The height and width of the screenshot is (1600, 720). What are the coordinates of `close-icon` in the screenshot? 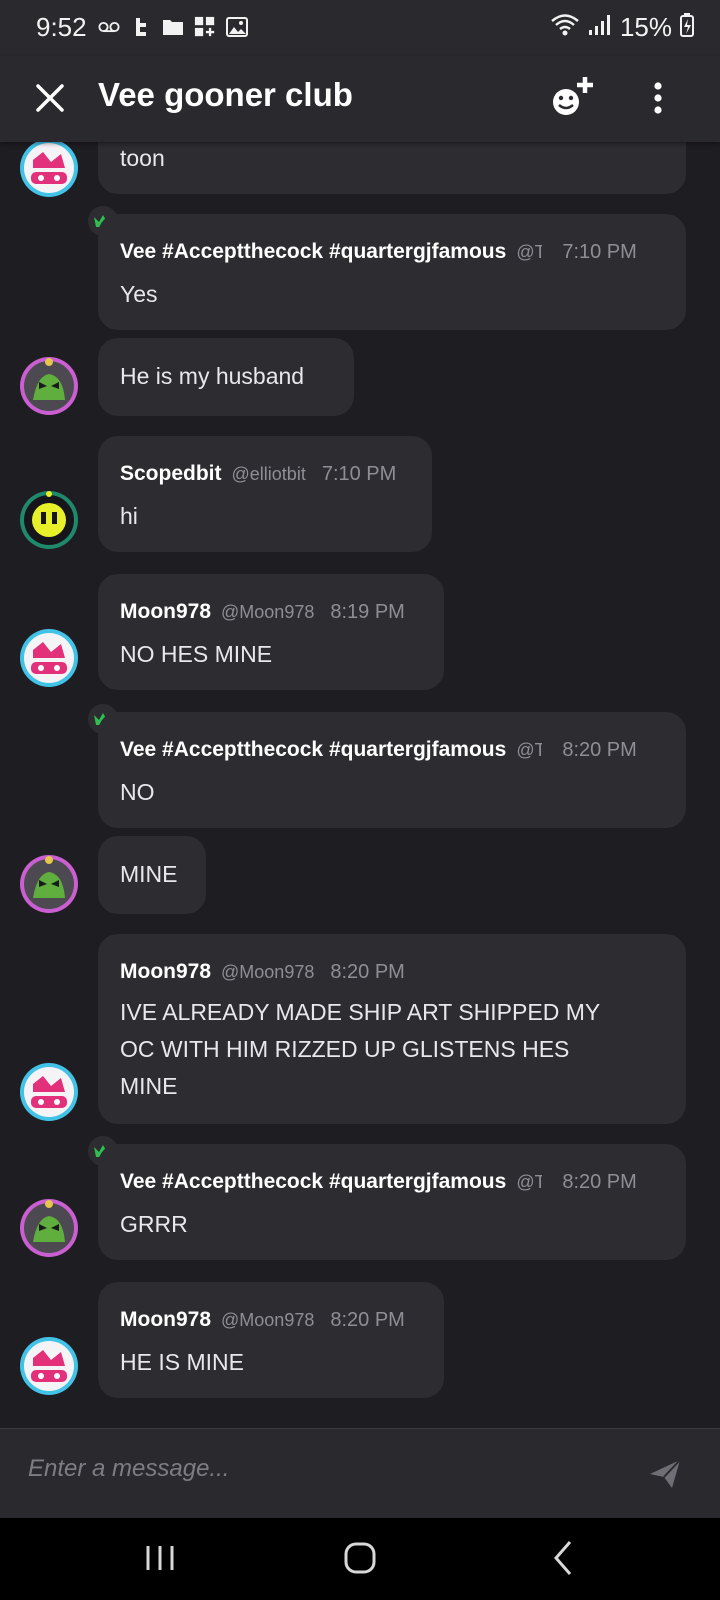 It's located at (50, 98).